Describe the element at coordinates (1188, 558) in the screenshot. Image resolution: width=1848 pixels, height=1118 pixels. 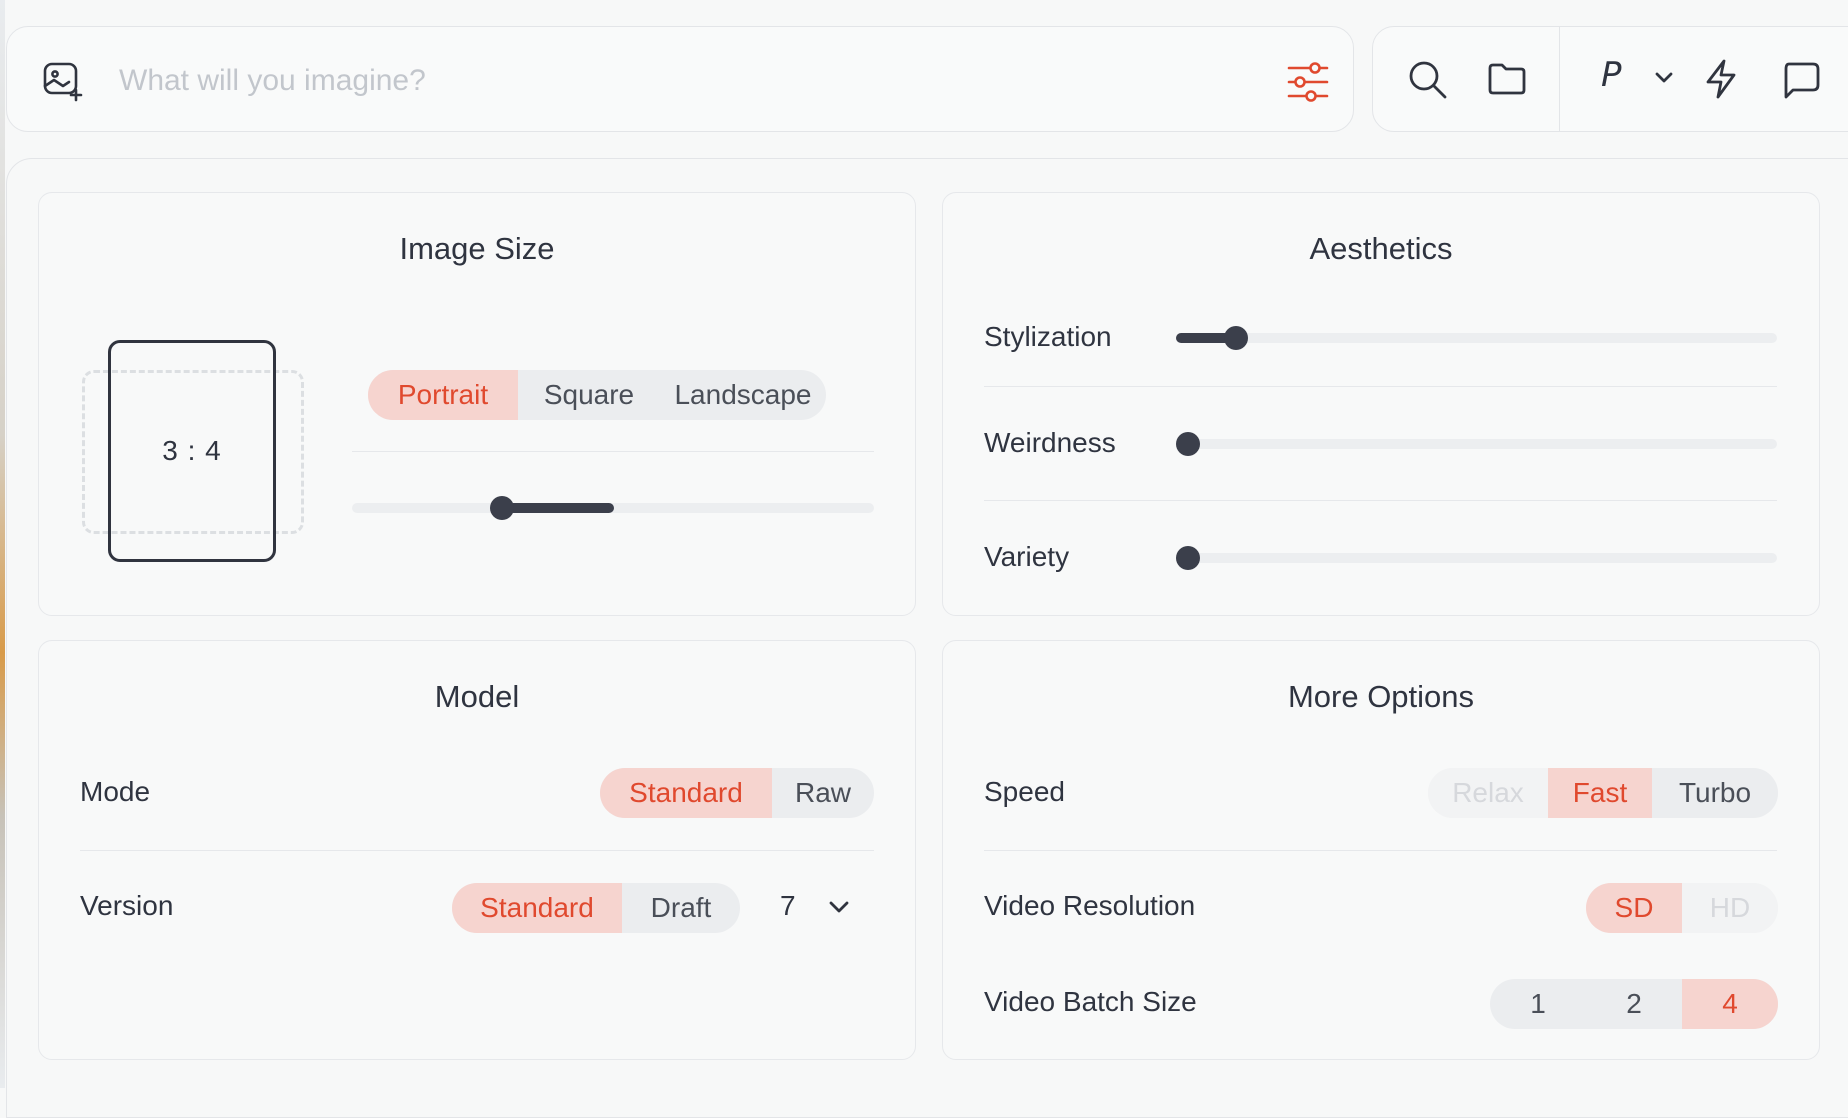
I see `variety-slider-knob` at that location.